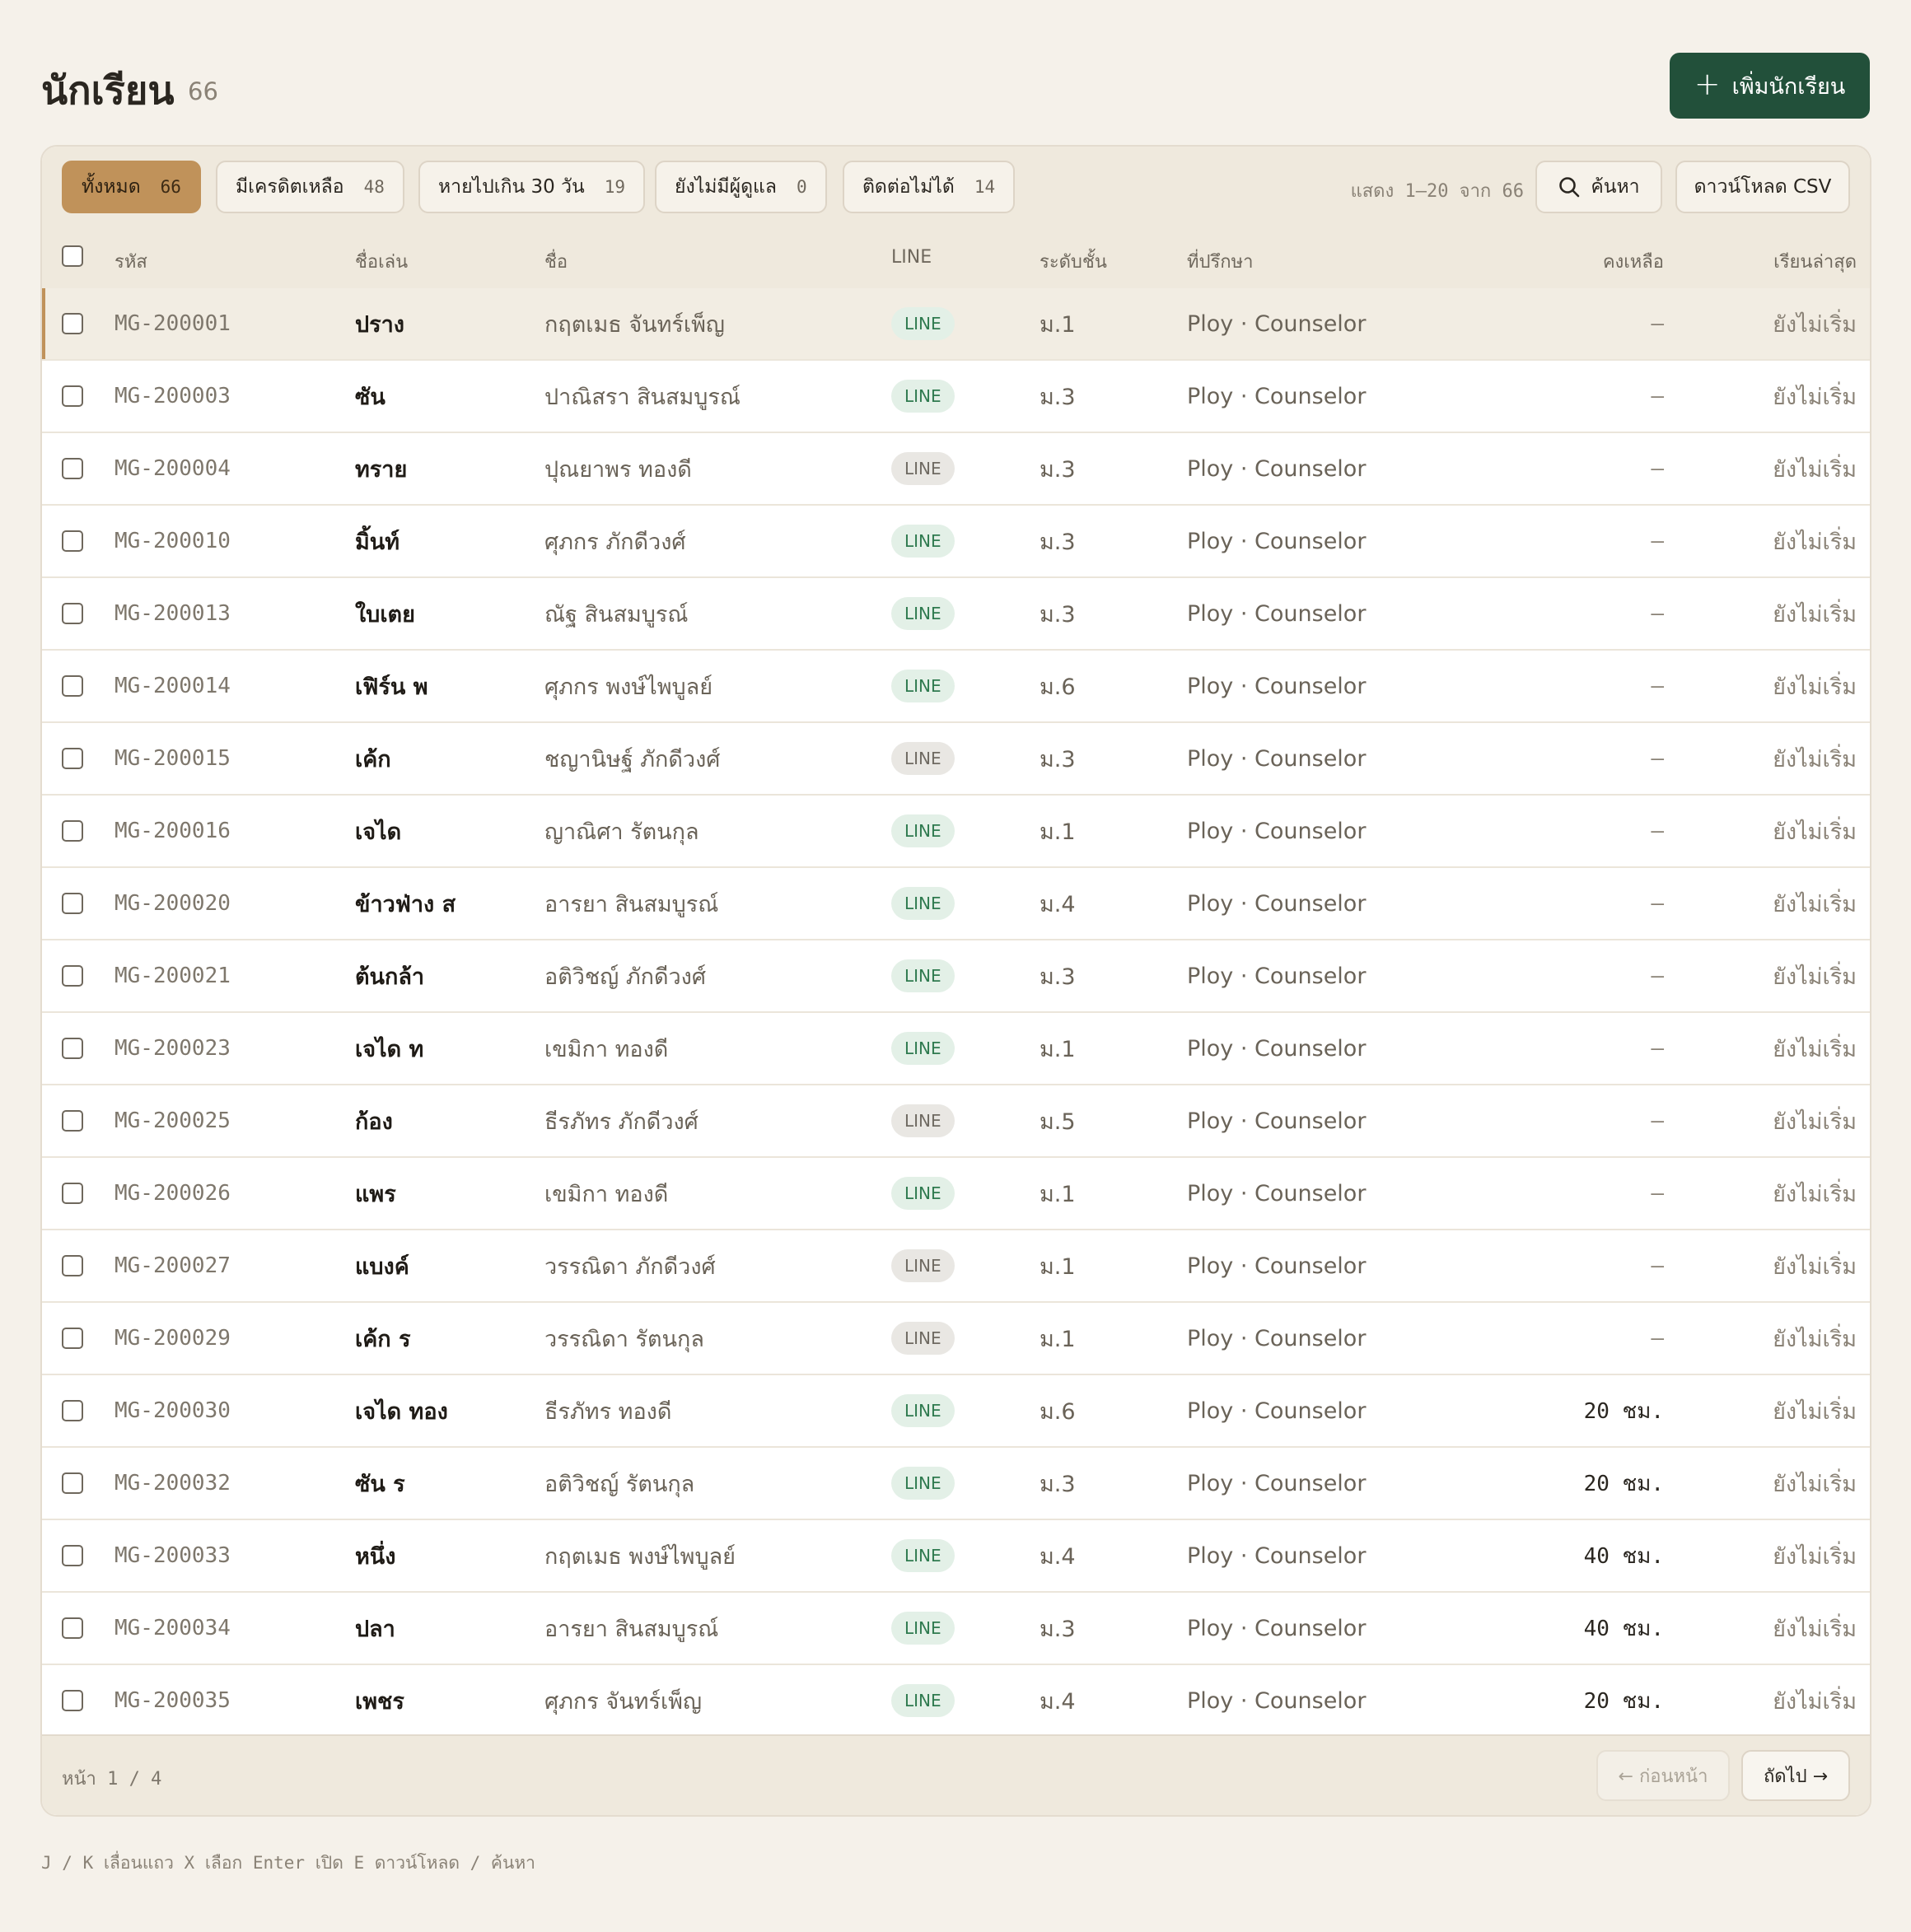 The height and width of the screenshot is (1932, 1911). I want to click on student-grade: ม.1, so click(1058, 1049).